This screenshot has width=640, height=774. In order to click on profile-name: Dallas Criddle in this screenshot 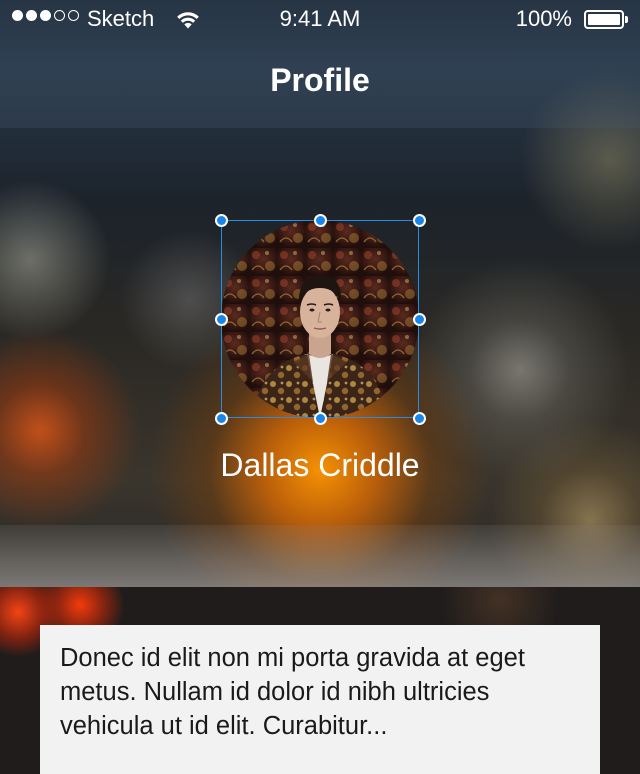, I will do `click(320, 465)`.